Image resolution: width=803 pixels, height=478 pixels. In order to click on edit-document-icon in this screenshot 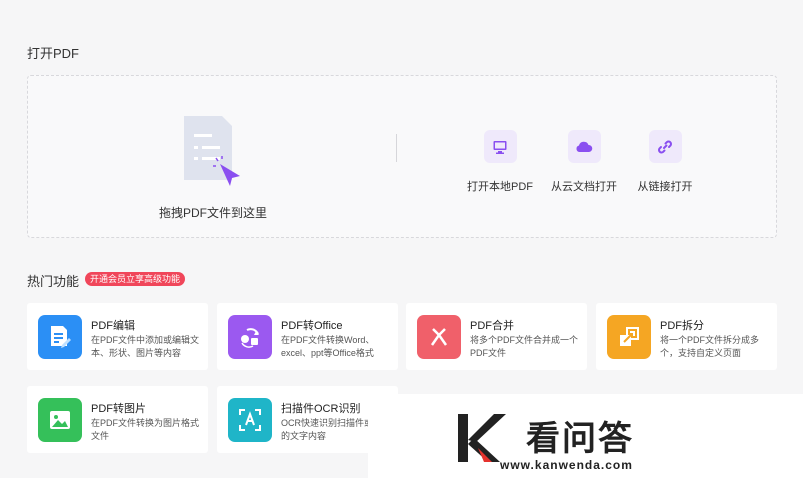, I will do `click(60, 337)`.